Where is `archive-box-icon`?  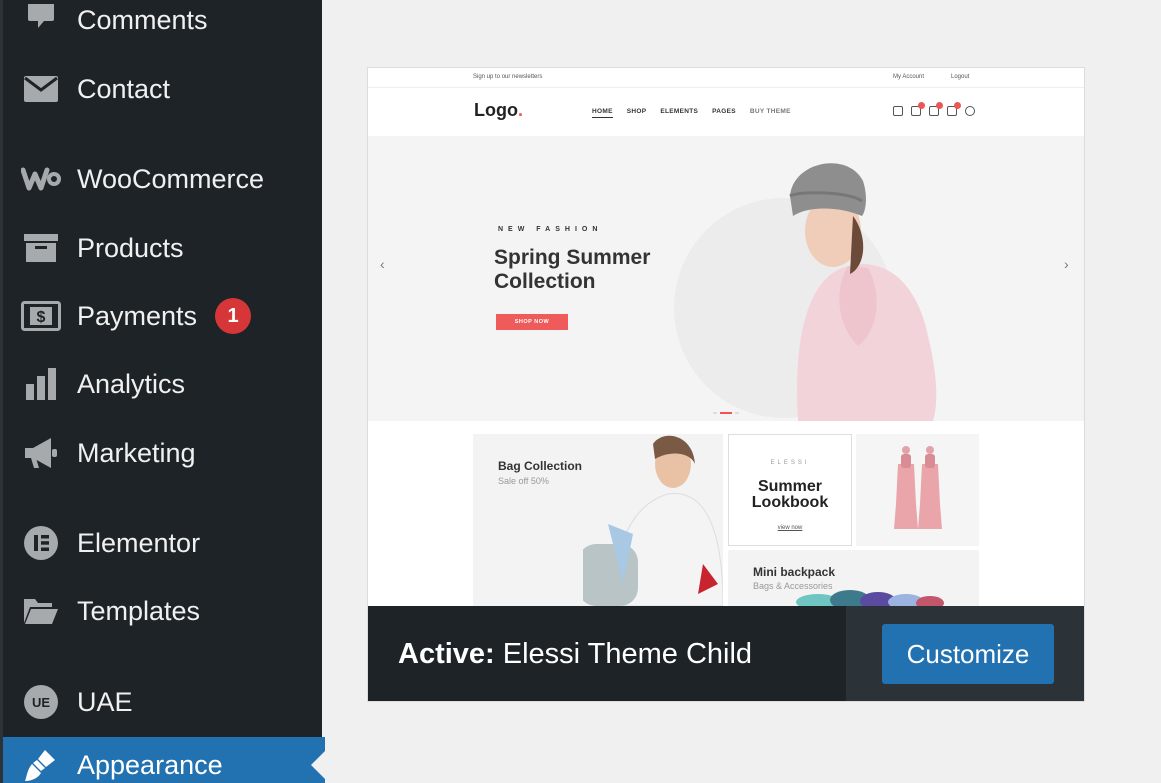
archive-box-icon is located at coordinates (41, 248).